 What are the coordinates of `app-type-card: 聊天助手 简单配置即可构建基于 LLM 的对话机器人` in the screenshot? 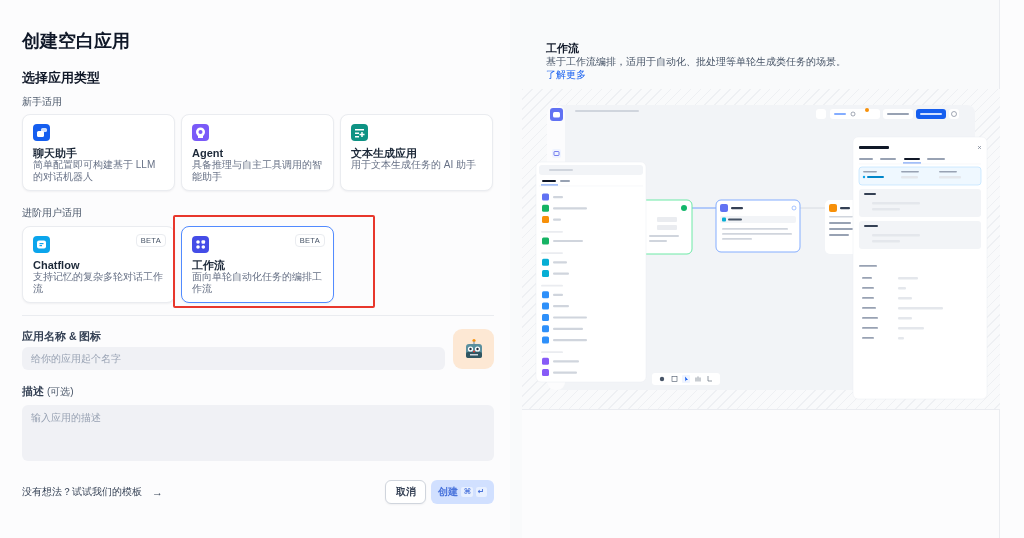 It's located at (98, 152).